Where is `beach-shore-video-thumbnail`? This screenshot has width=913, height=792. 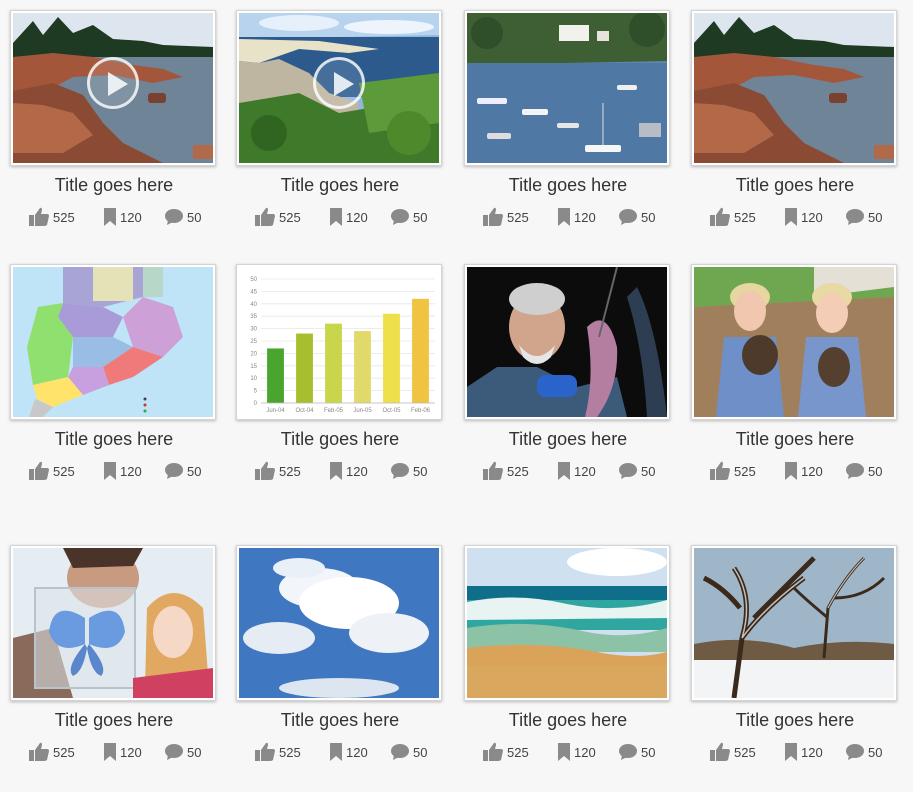 beach-shore-video-thumbnail is located at coordinates (339, 88).